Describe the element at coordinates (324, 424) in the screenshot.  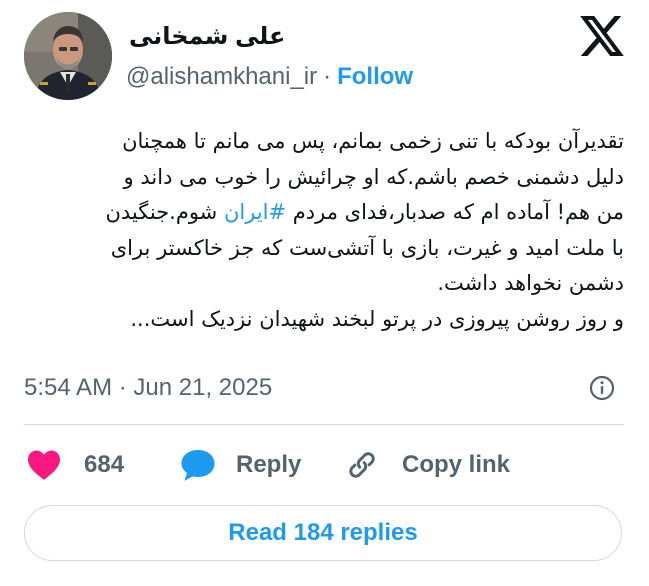
I see `divider` at that location.